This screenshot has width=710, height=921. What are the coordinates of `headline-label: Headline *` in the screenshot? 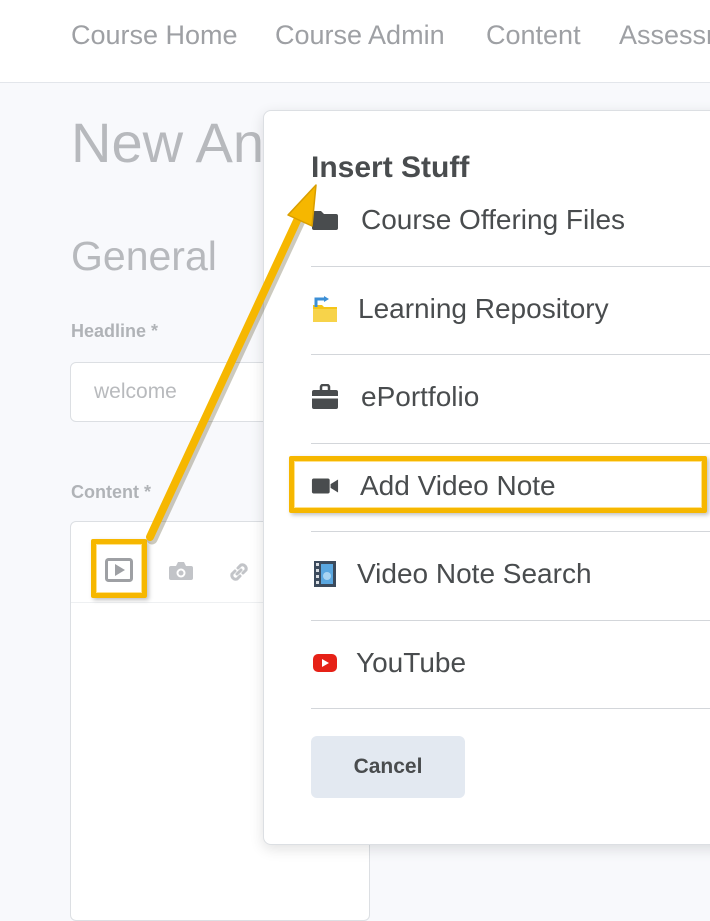 It's located at (115, 331).